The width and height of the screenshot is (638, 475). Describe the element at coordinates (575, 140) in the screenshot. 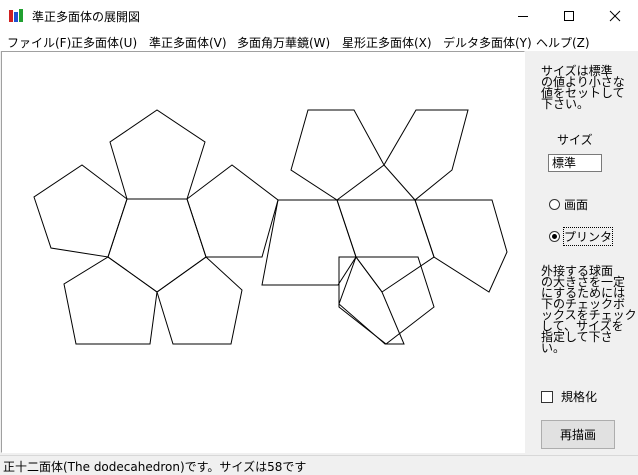

I see `size-label: サイズ` at that location.